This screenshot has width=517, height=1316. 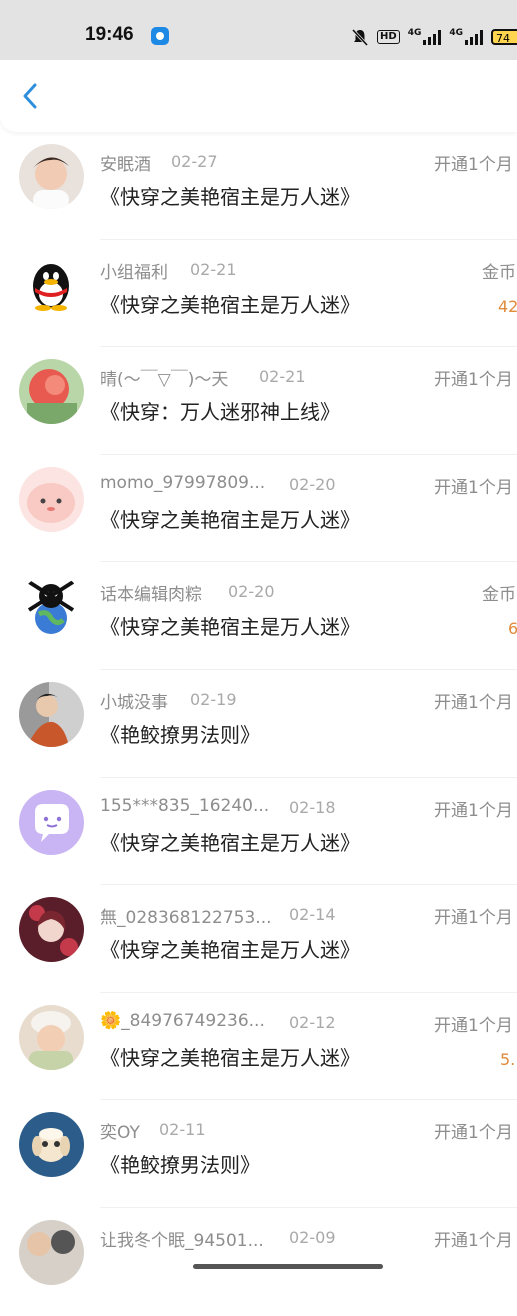 What do you see at coordinates (466, 37) in the screenshot?
I see `signal-icon-2: 4G` at bounding box center [466, 37].